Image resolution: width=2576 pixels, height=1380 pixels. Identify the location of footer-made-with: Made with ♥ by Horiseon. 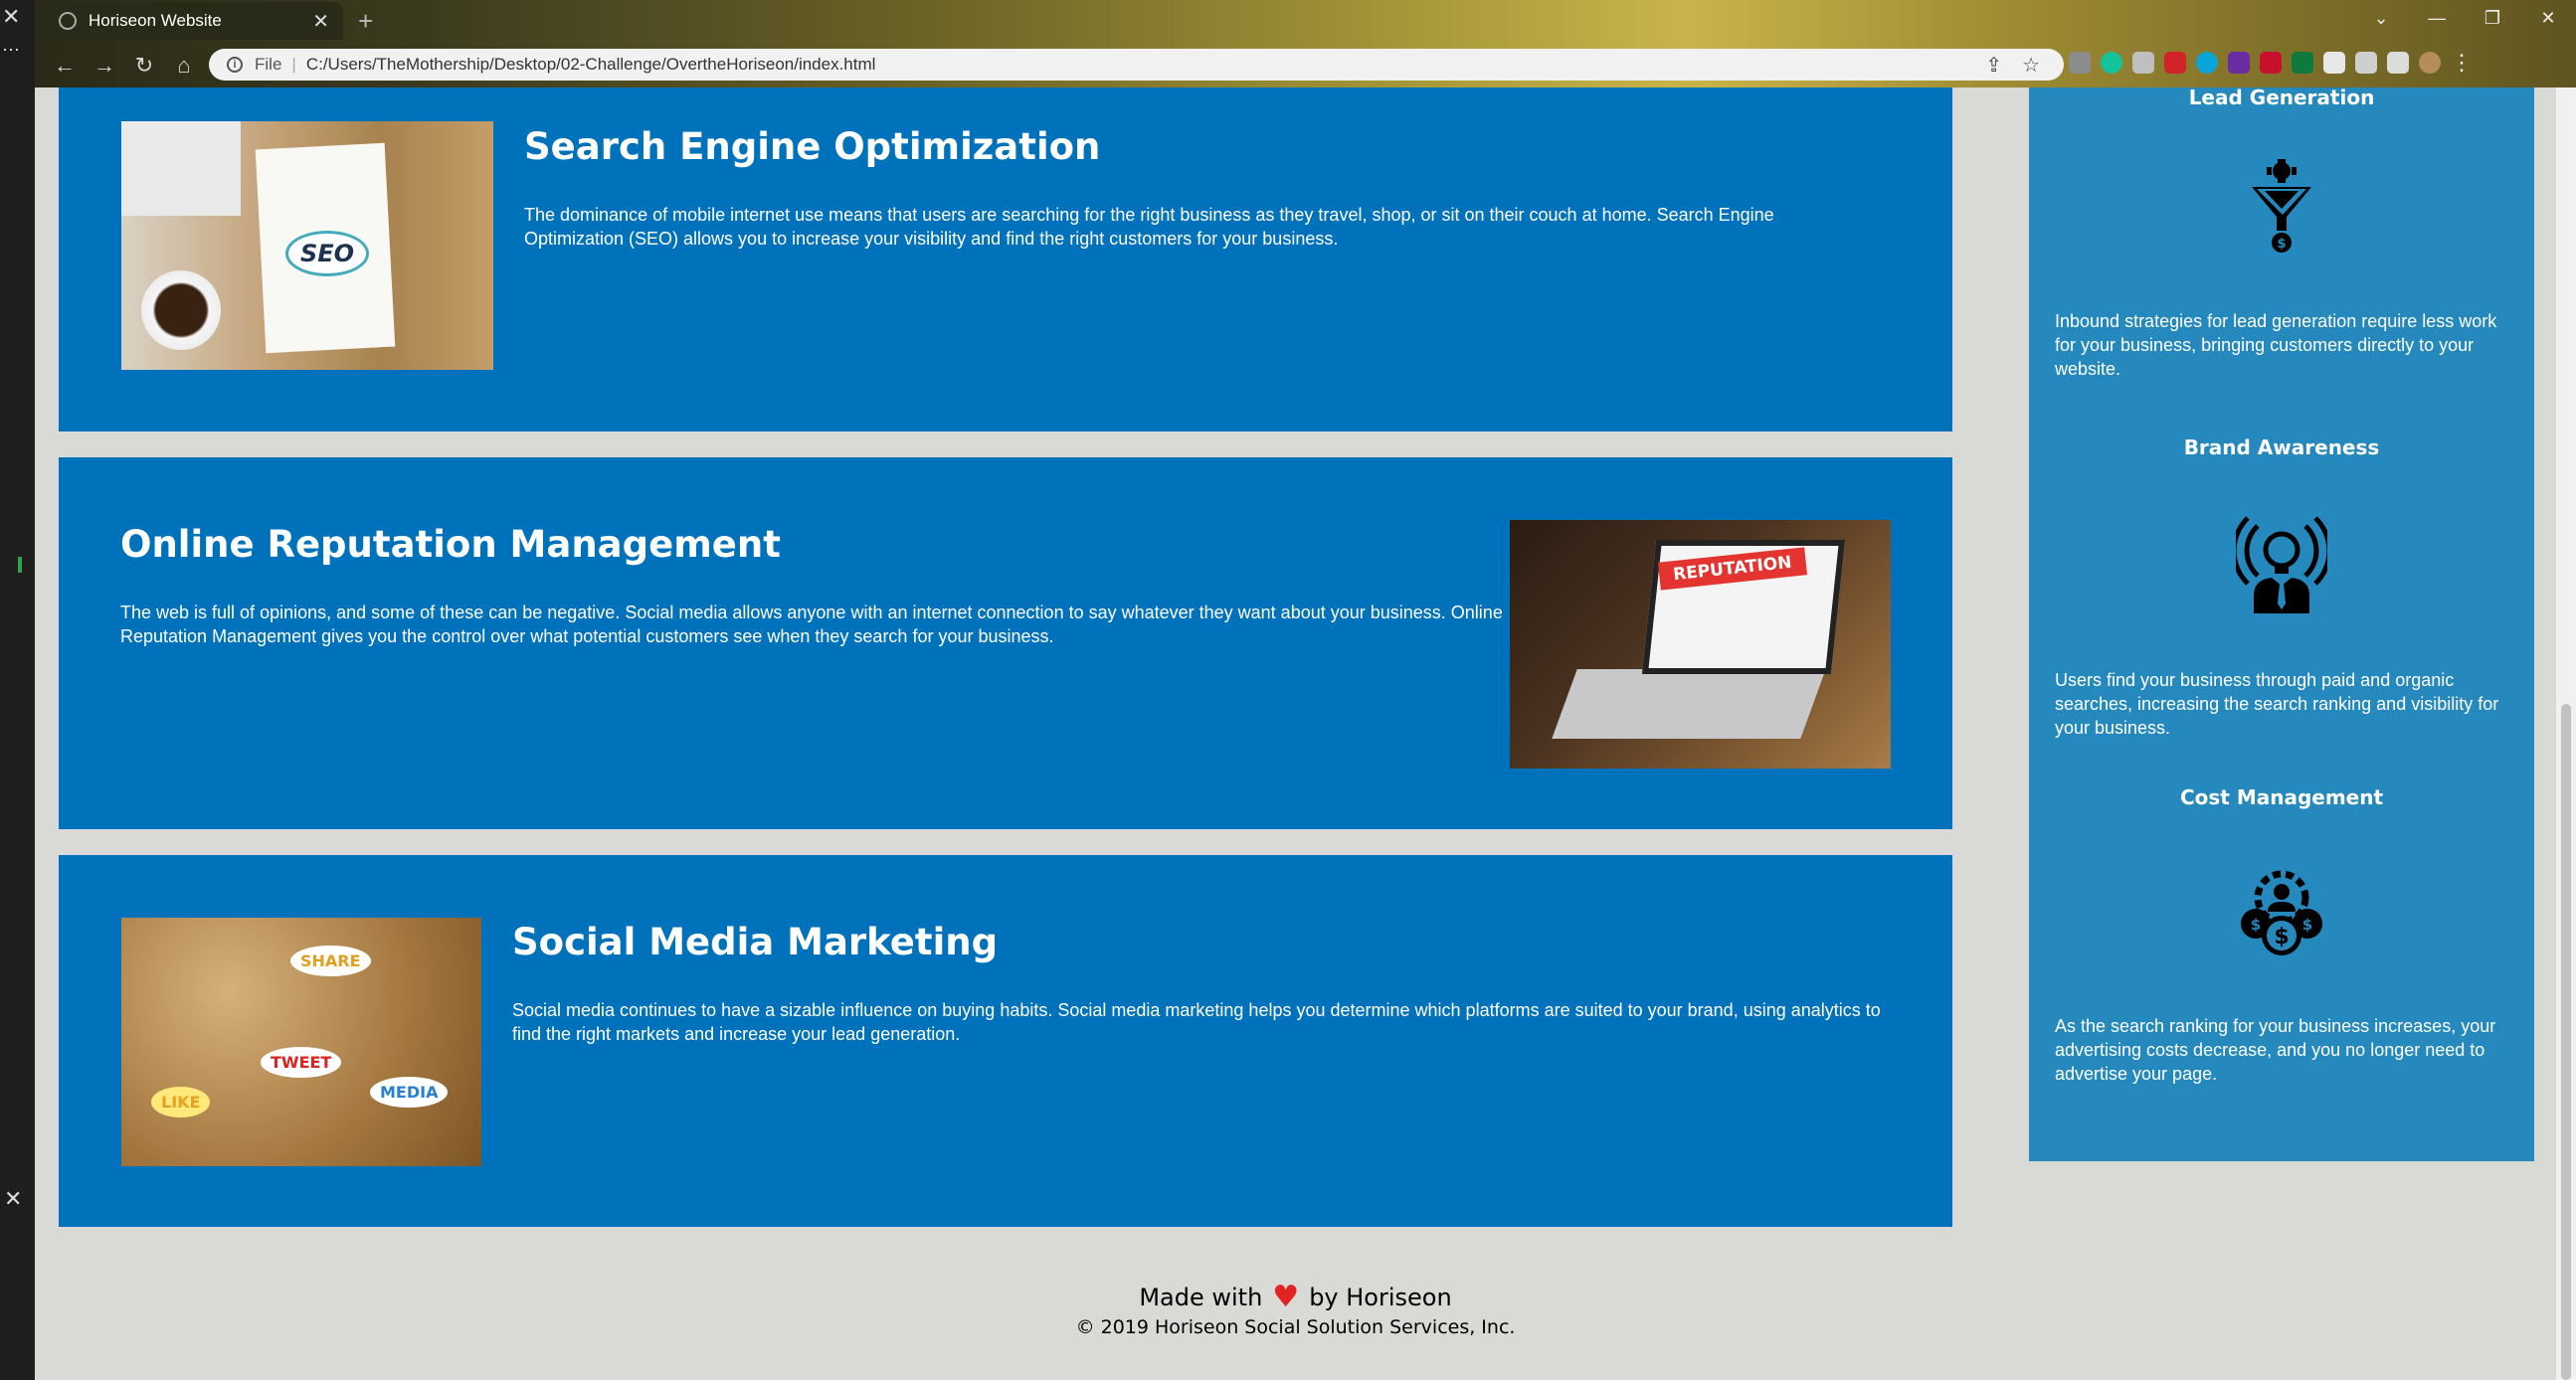
(1295, 1297).